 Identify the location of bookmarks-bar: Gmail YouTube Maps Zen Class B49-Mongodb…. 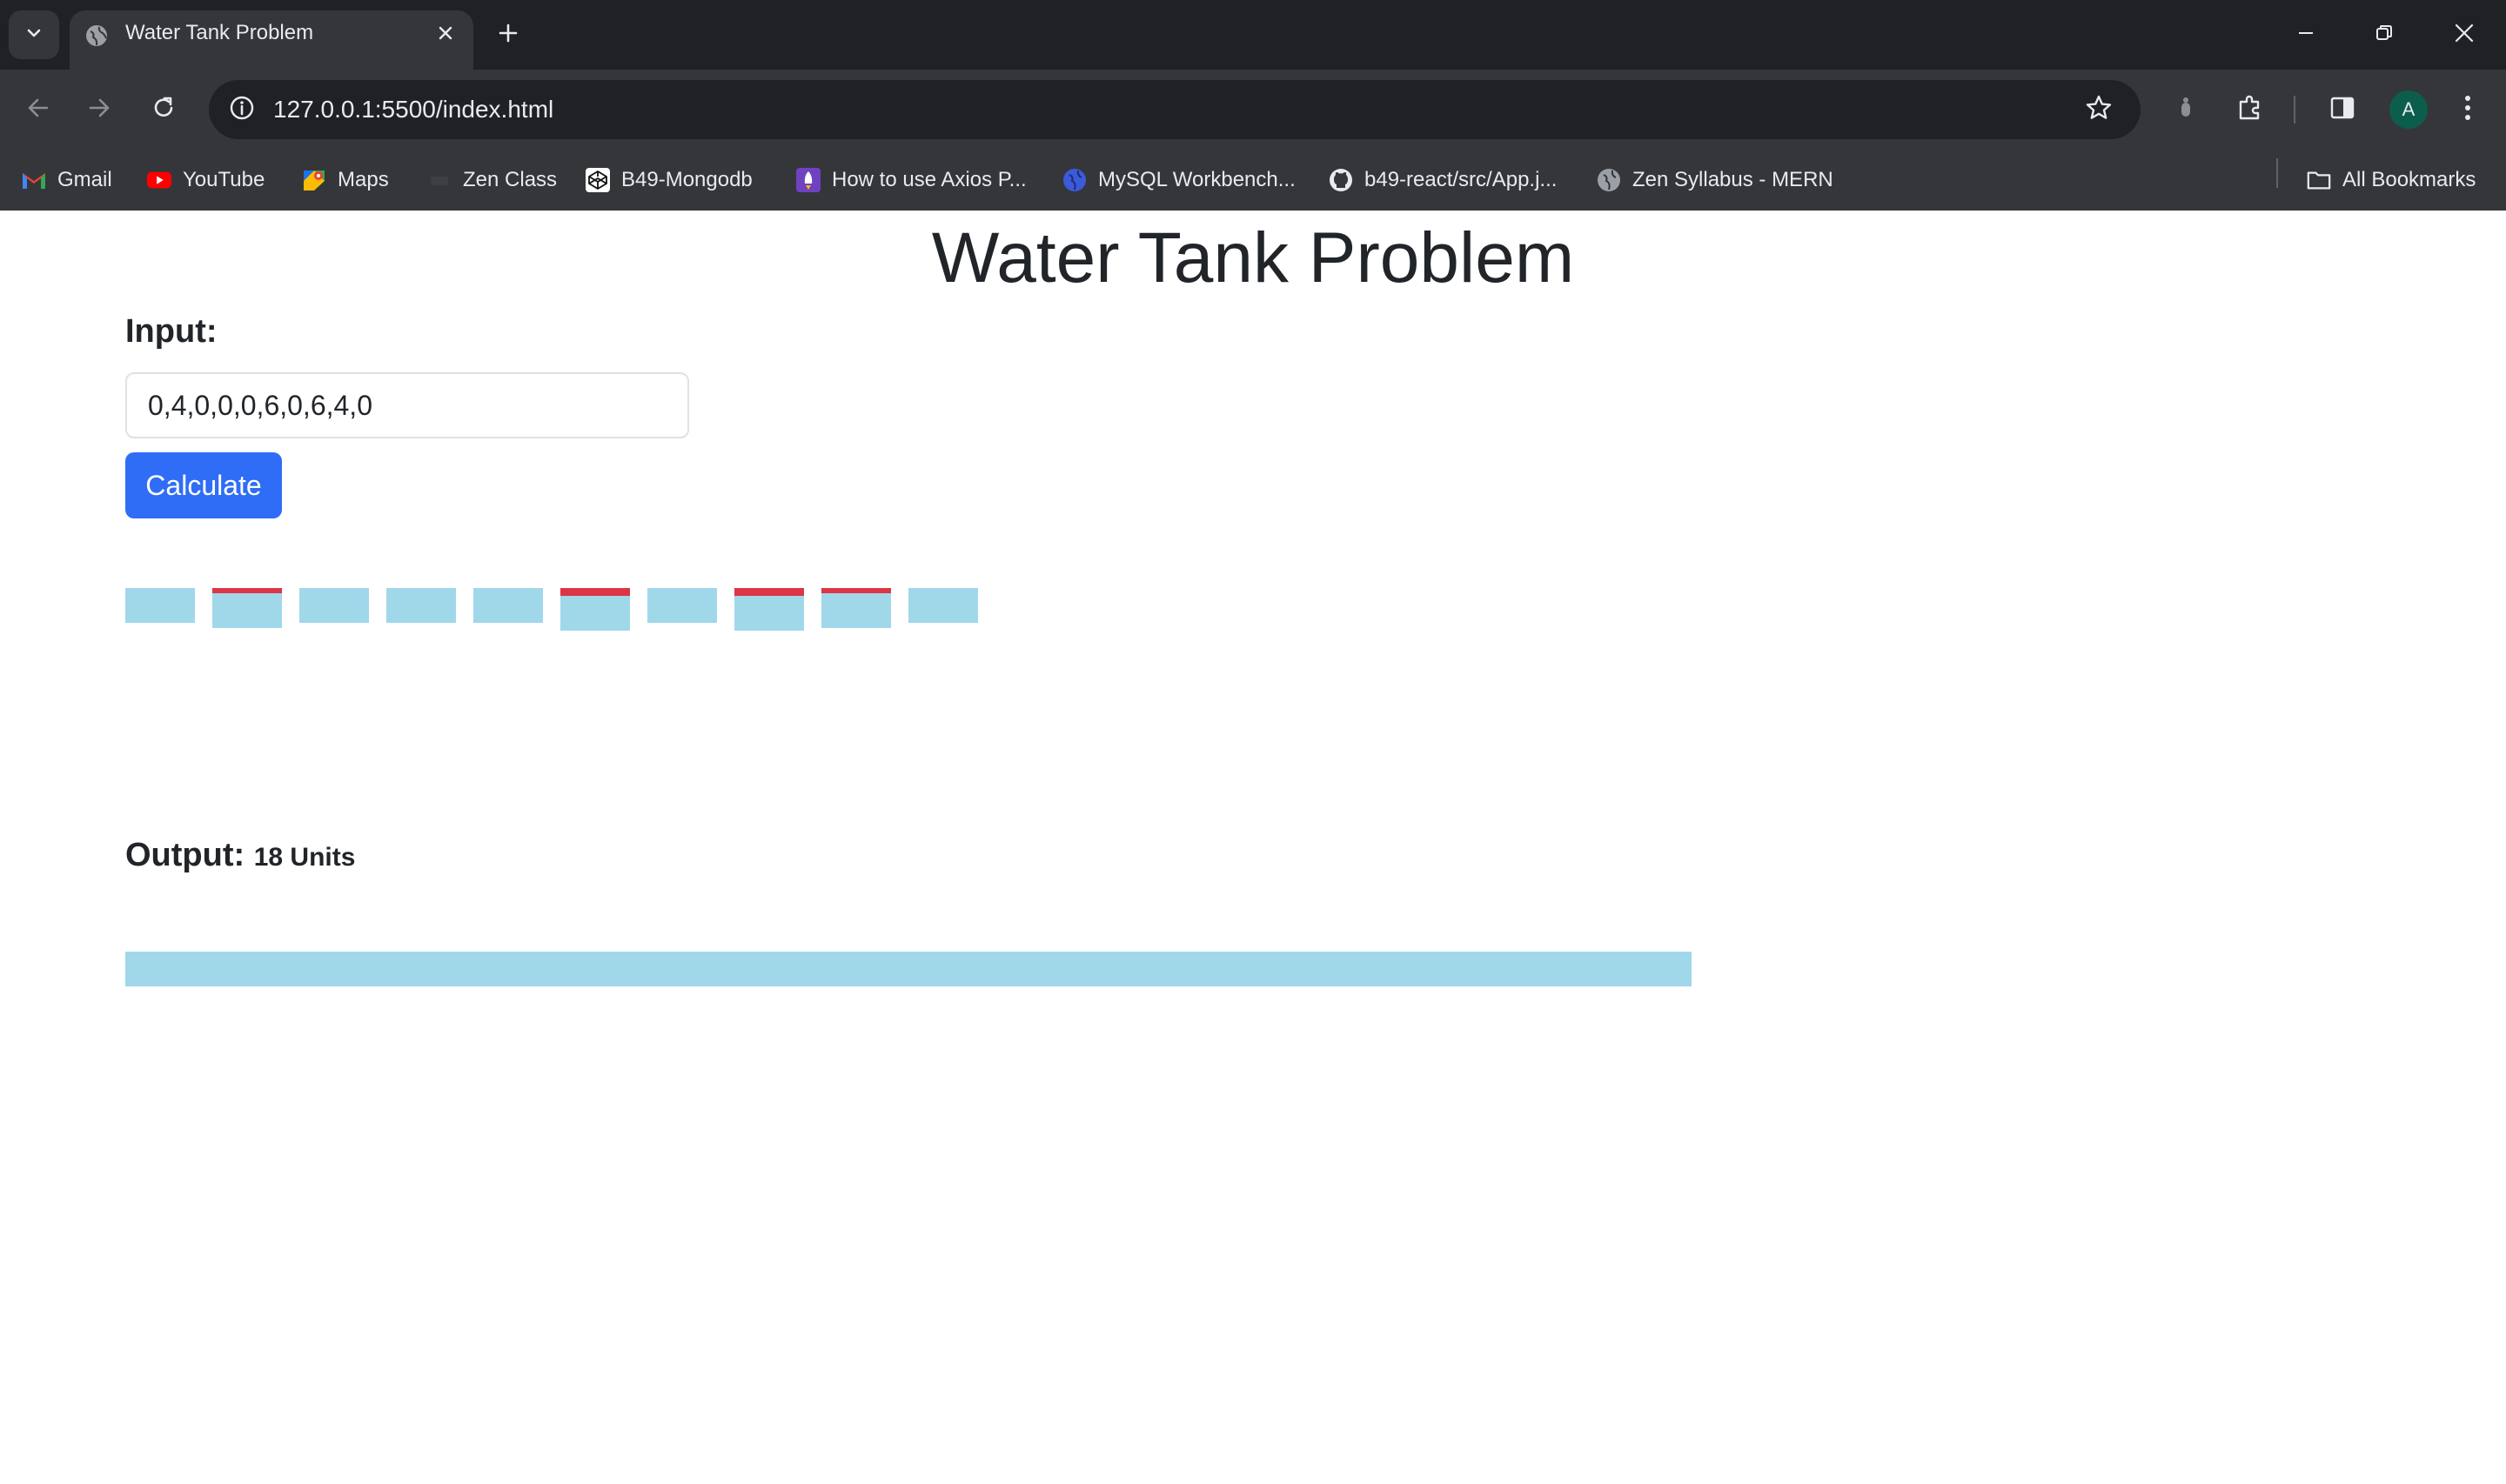
(1253, 180).